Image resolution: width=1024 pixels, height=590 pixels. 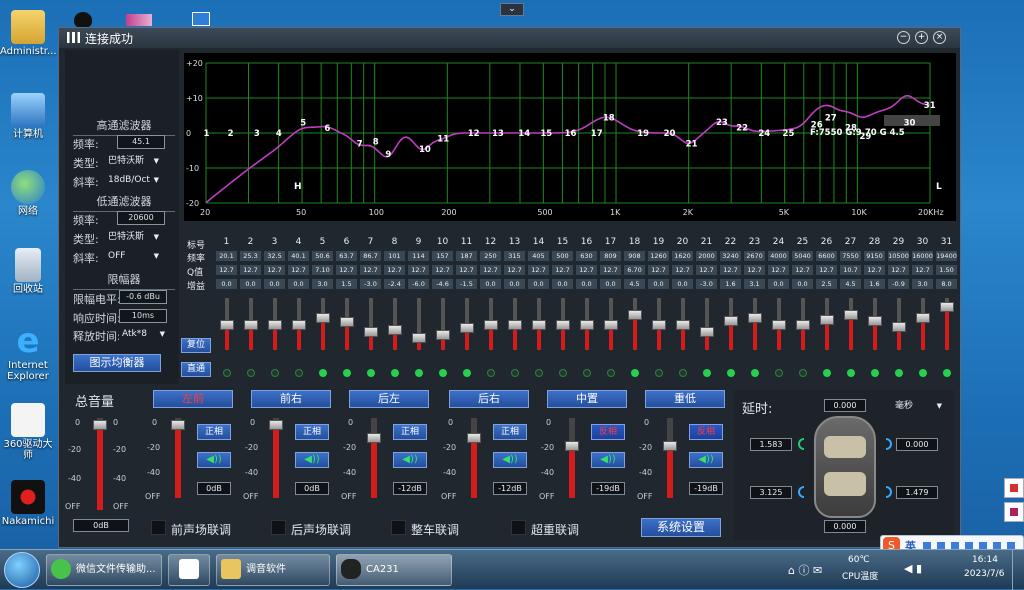 What do you see at coordinates (610, 270) in the screenshot?
I see `band-q-17: 12.7` at bounding box center [610, 270].